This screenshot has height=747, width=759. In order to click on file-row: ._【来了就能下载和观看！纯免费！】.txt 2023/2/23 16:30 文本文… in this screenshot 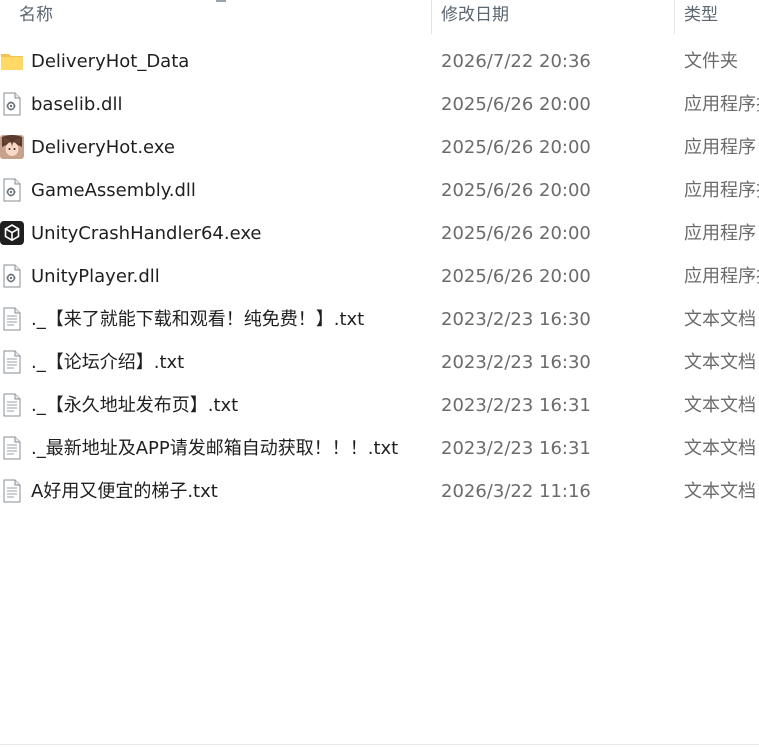, I will do `click(379, 319)`.